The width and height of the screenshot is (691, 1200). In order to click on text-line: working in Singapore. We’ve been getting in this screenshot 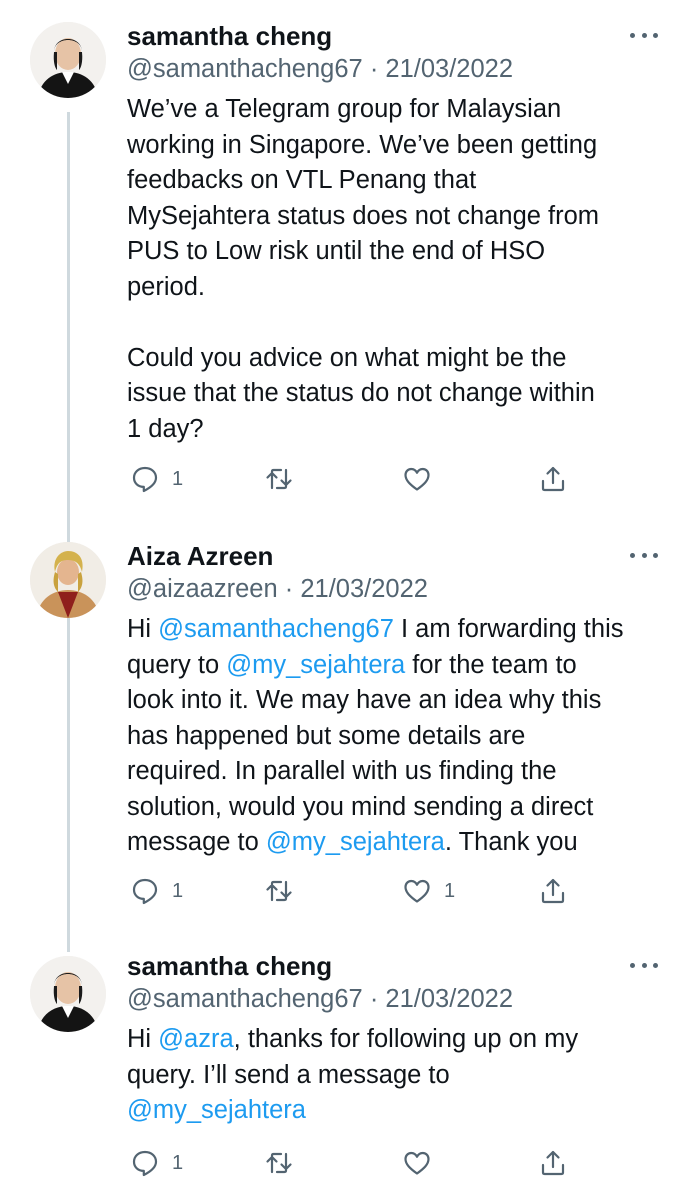, I will do `click(362, 144)`.